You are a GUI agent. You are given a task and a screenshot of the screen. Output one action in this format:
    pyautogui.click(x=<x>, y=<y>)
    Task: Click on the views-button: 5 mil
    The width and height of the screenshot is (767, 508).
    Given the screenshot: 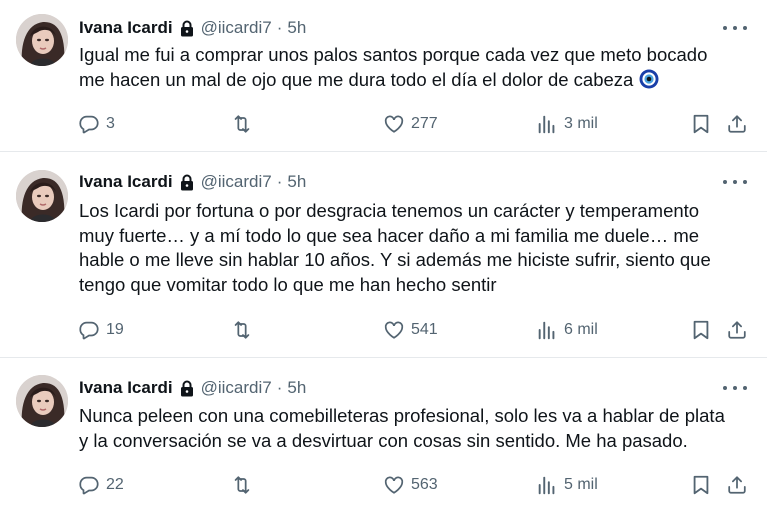 What is the action you would take?
    pyautogui.click(x=567, y=485)
    